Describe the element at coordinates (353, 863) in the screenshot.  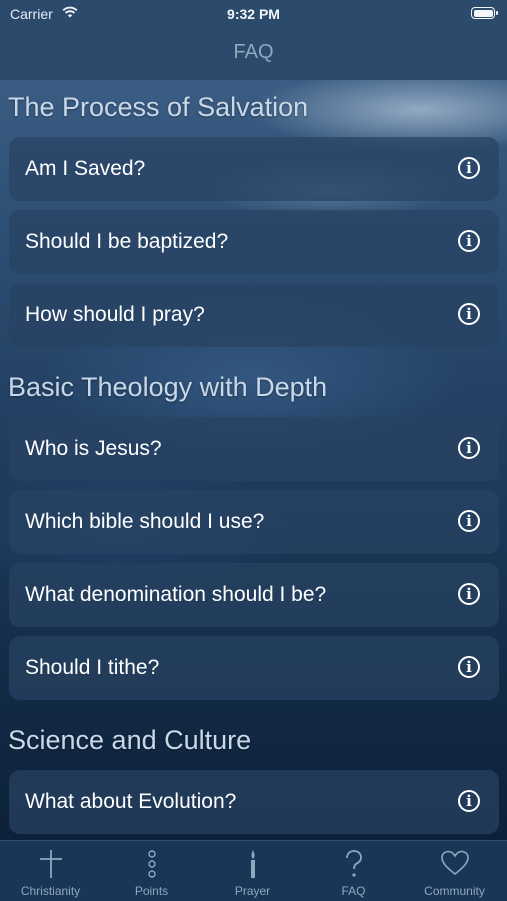
I see `question-icon` at that location.